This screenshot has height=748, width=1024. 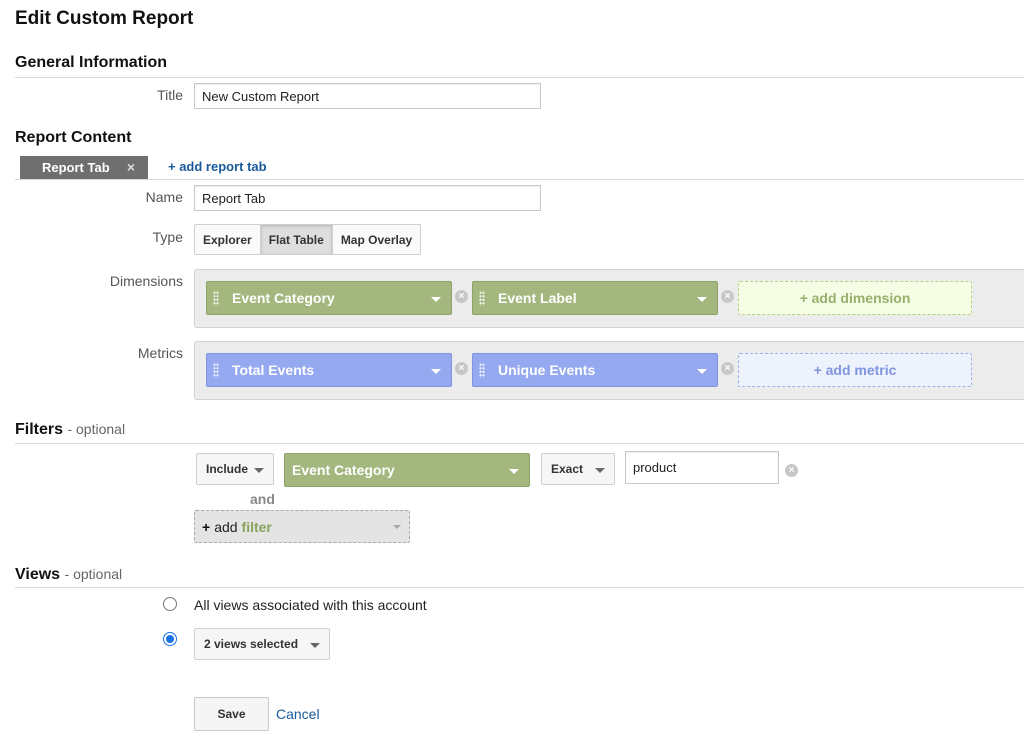 I want to click on add-report-tab-link: + add report tab, so click(x=217, y=166).